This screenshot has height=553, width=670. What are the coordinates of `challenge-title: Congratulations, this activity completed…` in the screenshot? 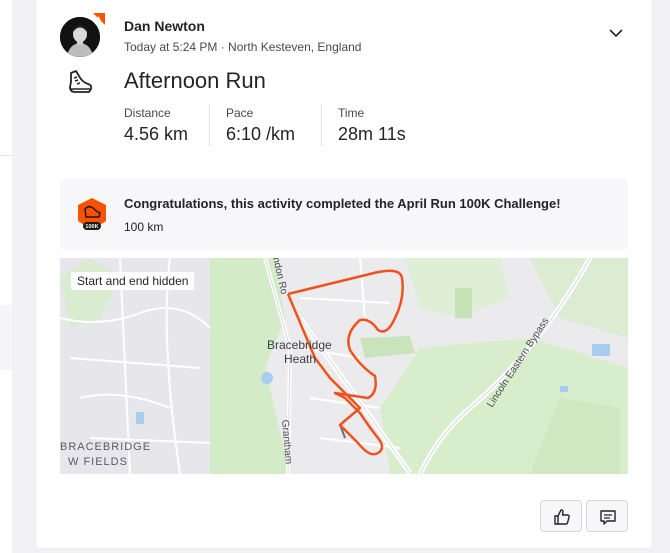 It's located at (342, 203).